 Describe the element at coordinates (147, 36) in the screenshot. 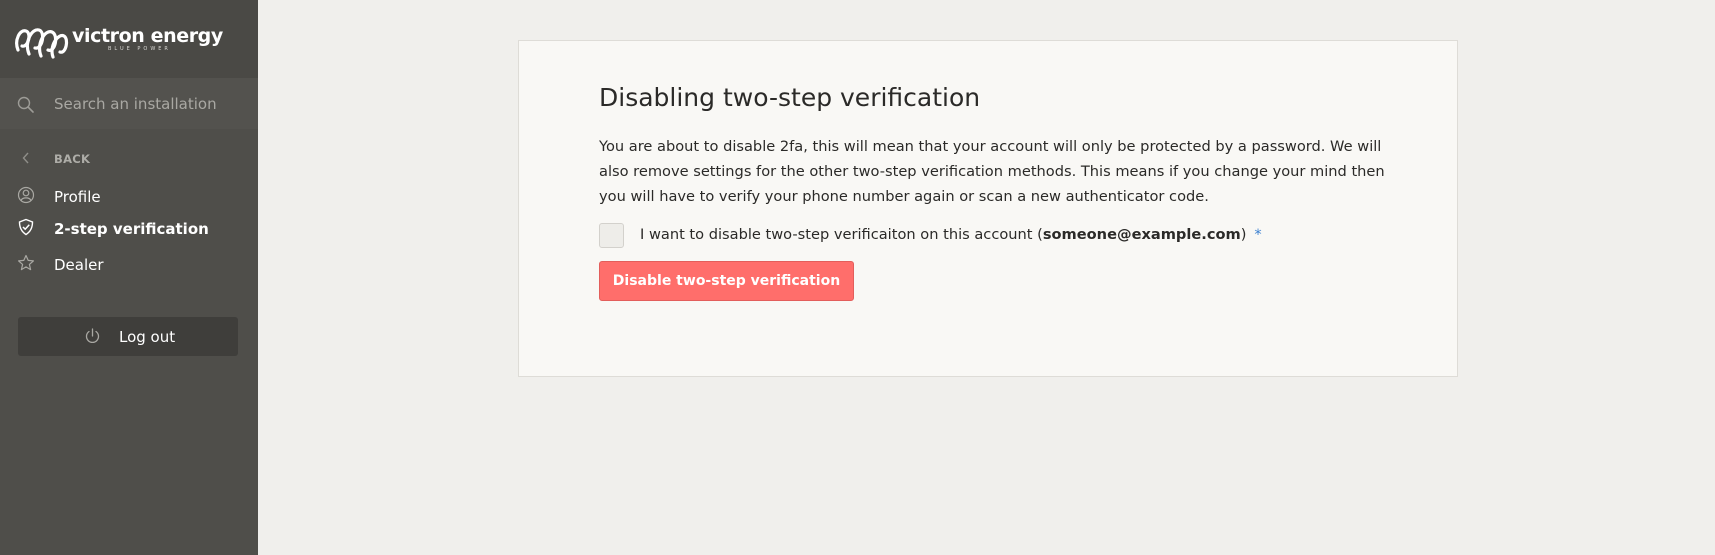

I see `brand-name: victron energy` at that location.